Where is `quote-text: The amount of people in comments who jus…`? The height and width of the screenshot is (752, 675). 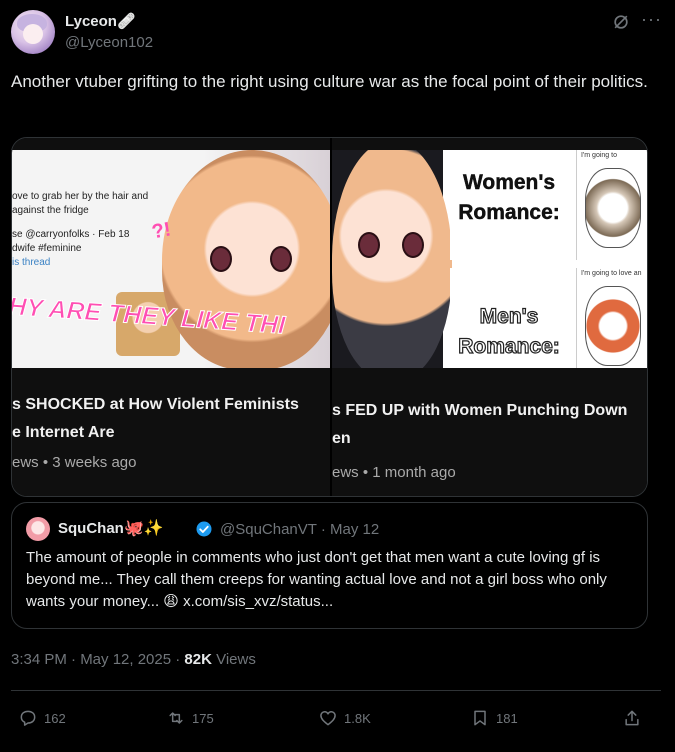
quote-text: The amount of people in comments who jus… is located at coordinates (332, 580).